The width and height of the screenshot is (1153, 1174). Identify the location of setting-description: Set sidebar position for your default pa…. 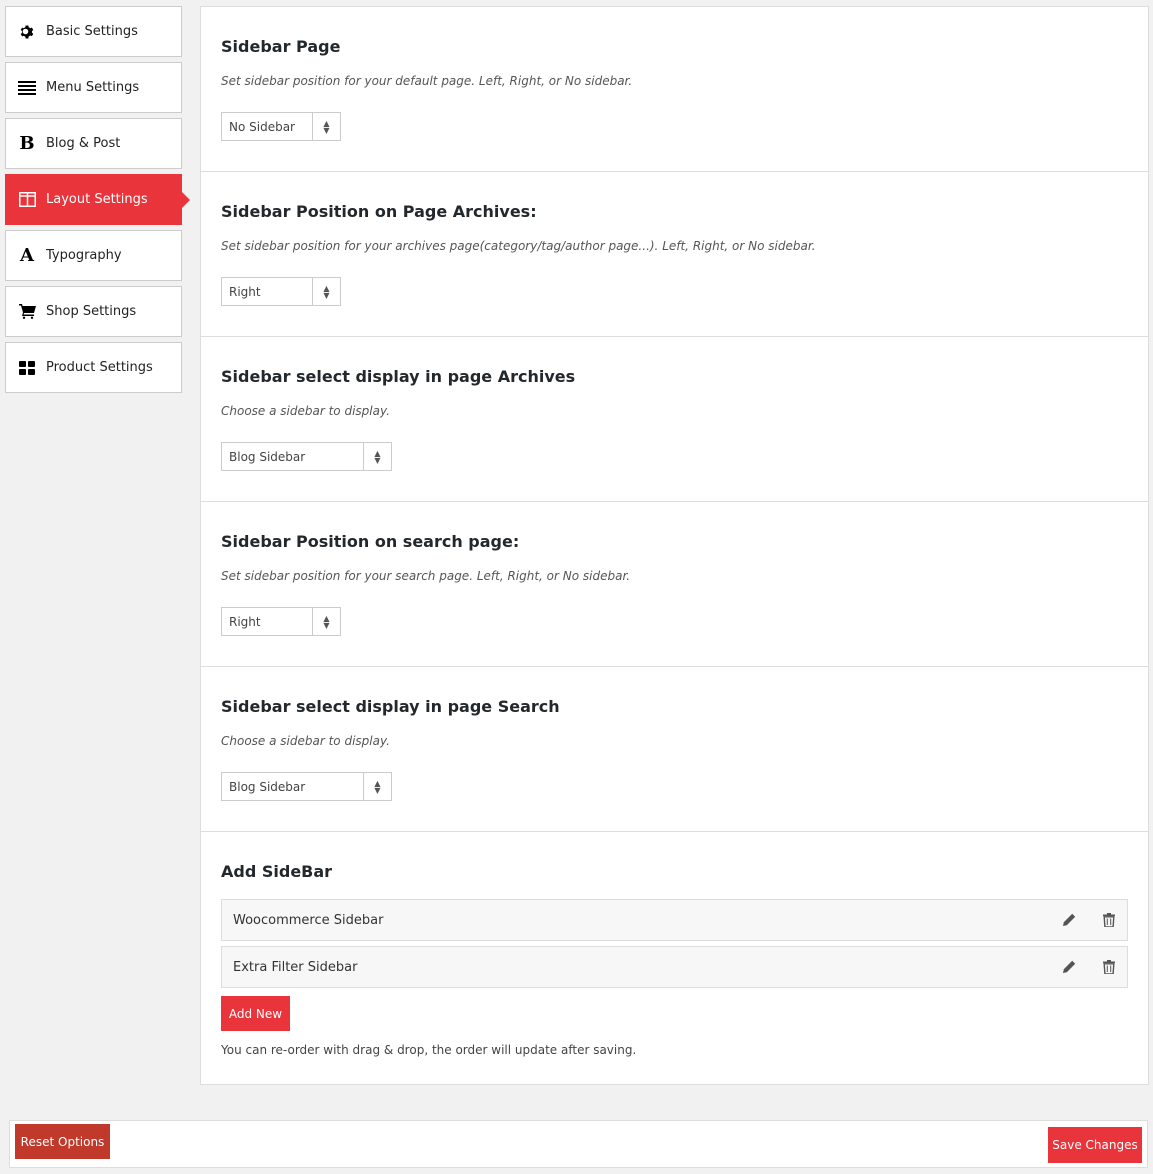
(427, 81).